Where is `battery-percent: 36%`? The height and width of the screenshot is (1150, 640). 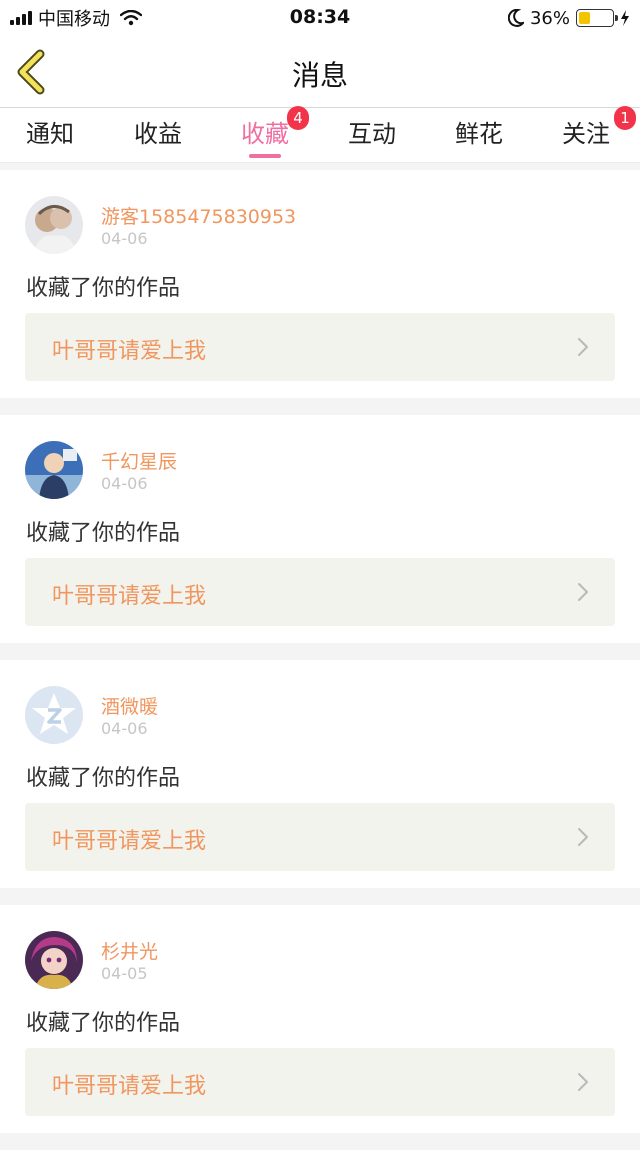 battery-percent: 36% is located at coordinates (549, 18).